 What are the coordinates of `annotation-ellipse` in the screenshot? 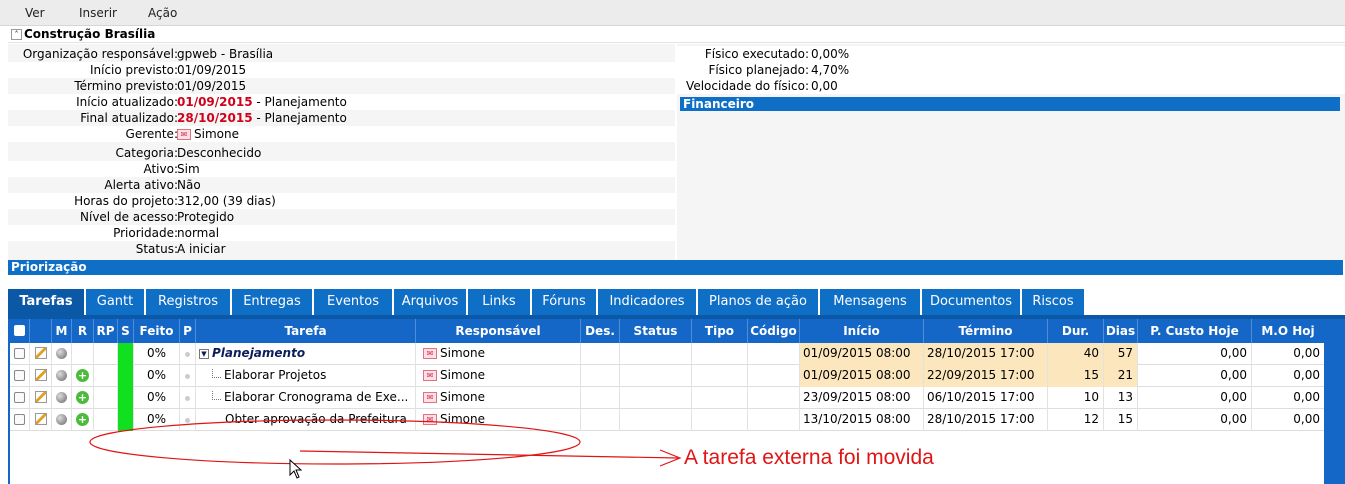 It's located at (335, 442).